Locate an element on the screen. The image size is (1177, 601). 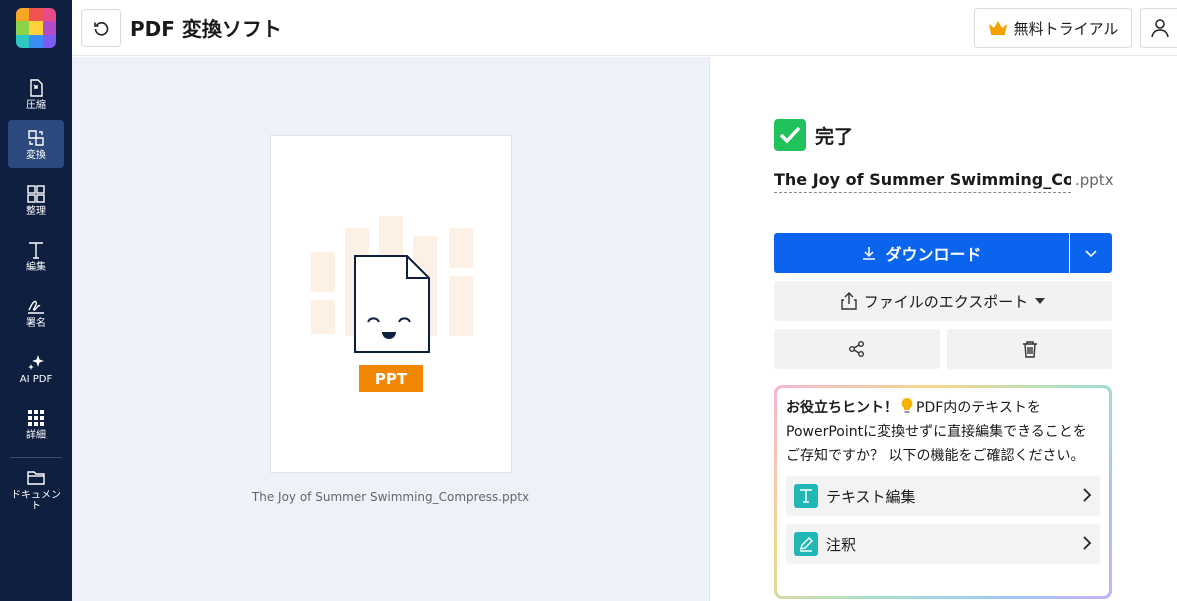
app-logo is located at coordinates (36, 28).